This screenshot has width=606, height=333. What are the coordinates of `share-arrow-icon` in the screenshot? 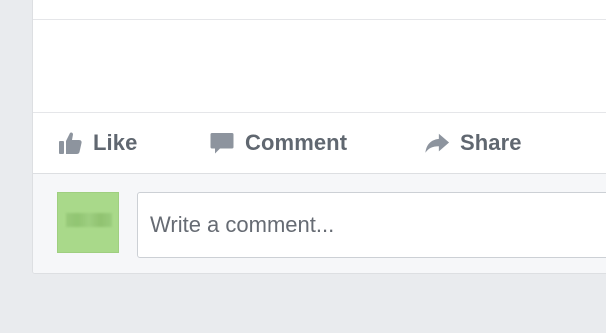 It's located at (437, 143).